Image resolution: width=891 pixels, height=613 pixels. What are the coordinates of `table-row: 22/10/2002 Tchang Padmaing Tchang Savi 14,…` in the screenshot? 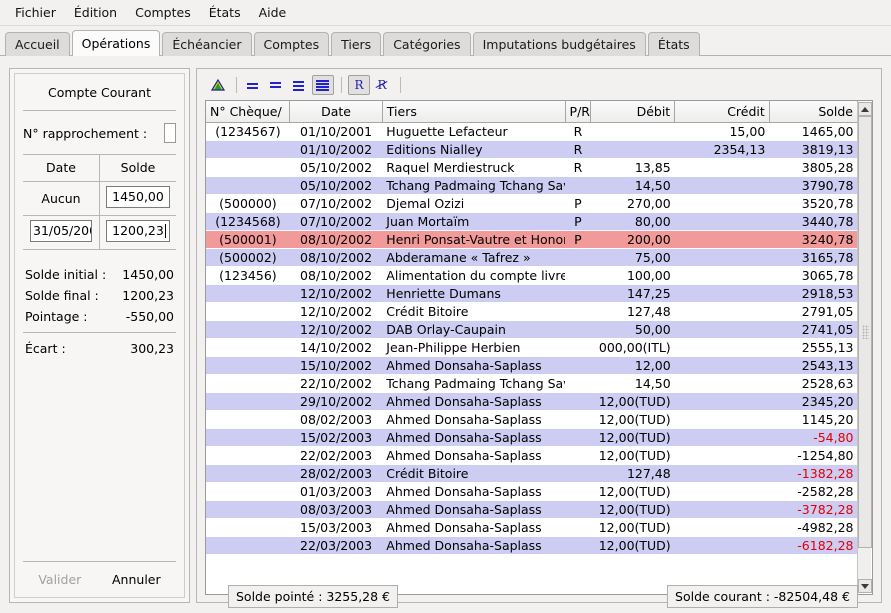 It's located at (532, 383).